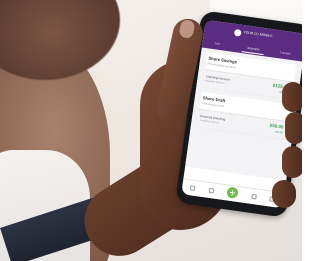  I want to click on brand-logo-icon, so click(237, 32).